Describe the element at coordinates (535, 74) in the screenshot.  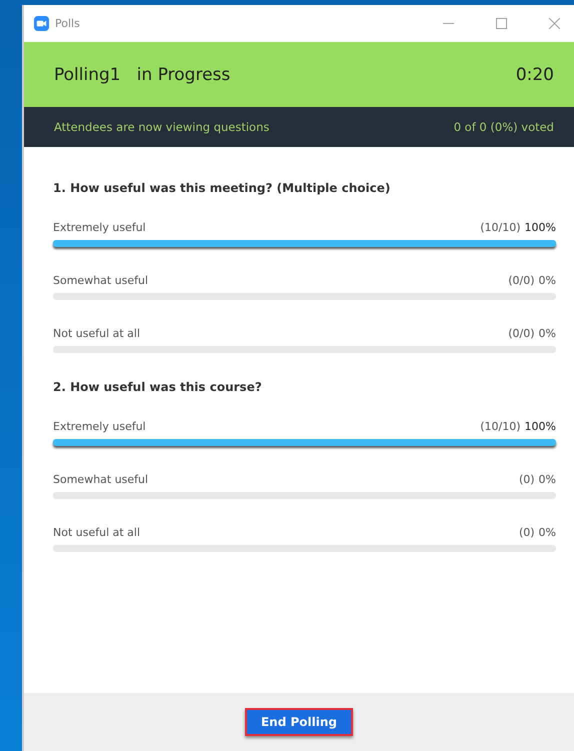
I see `poll-timer: 0:20` at that location.